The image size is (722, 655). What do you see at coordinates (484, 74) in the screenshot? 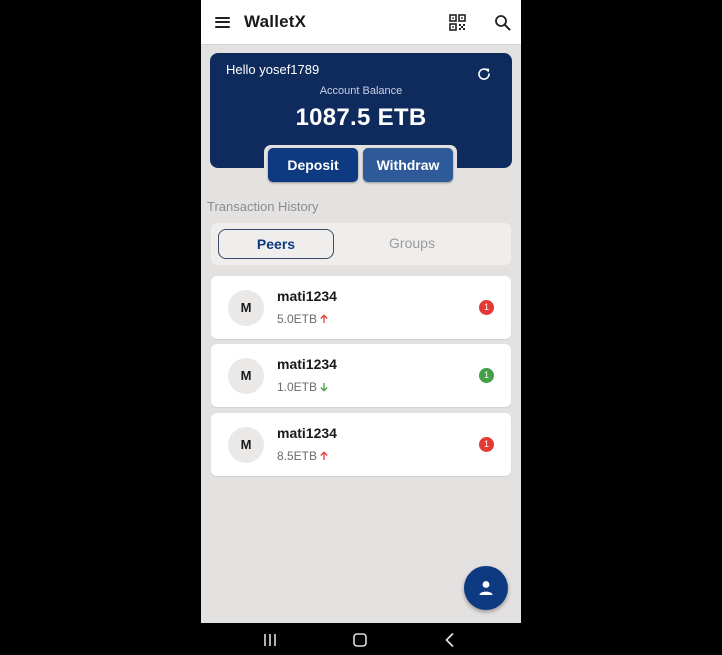
I see `refresh-icon` at bounding box center [484, 74].